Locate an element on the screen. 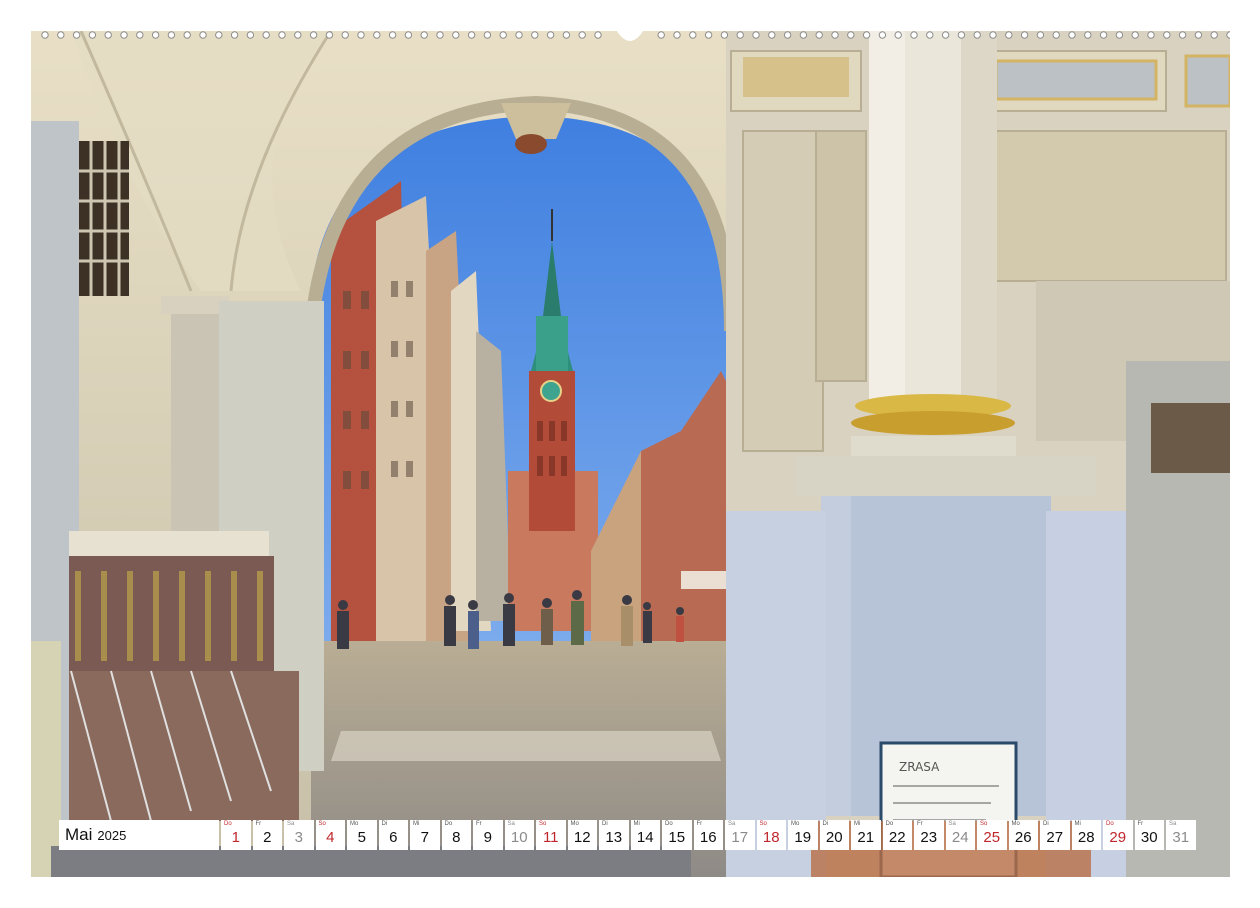 Image resolution: width=1260 pixels, height=908 pixels. day-cell: Mo 26 is located at coordinates (1023, 835).